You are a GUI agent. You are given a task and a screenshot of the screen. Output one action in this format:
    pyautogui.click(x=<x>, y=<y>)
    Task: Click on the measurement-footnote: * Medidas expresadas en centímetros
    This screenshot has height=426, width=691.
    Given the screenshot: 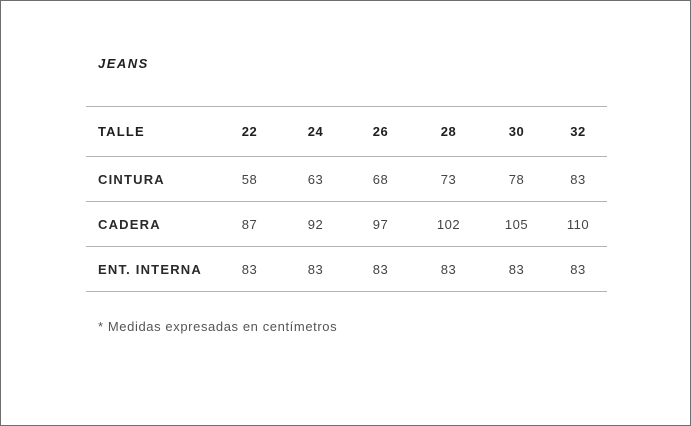 What is the action you would take?
    pyautogui.click(x=218, y=326)
    